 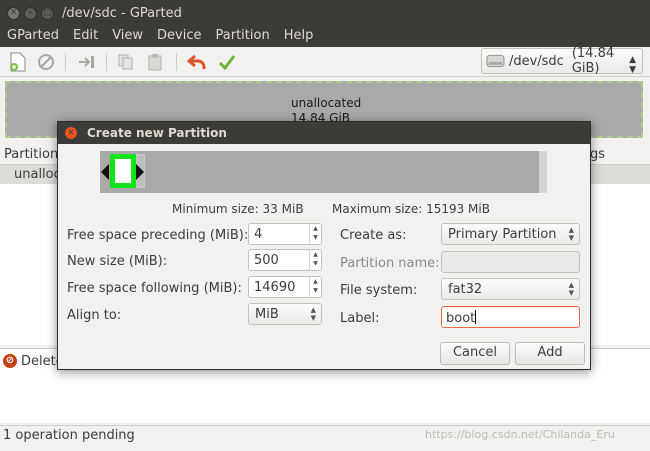 I want to click on new-partition-icon, so click(x=18, y=62).